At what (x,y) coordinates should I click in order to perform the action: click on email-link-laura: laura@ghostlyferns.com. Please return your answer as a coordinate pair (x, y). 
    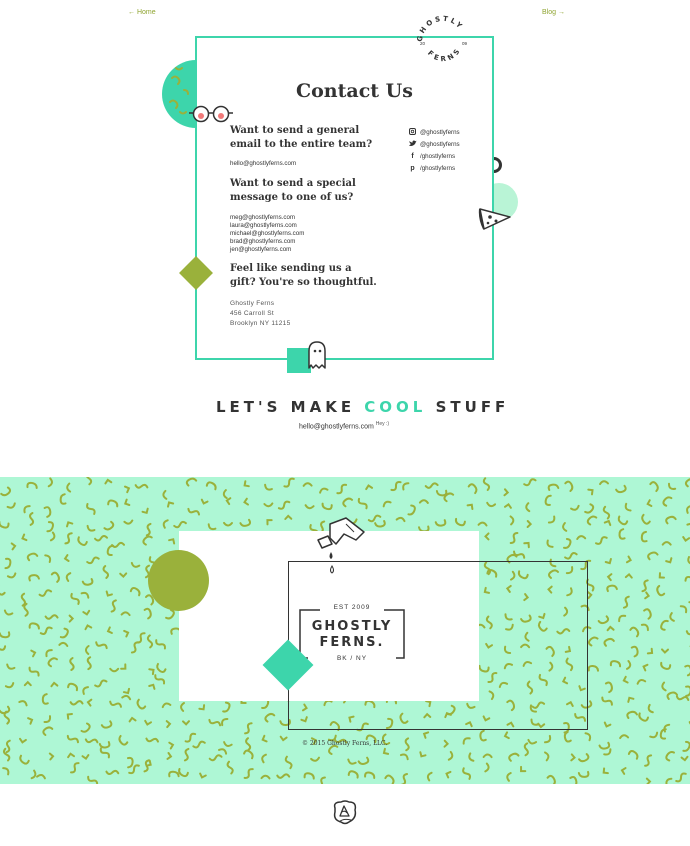
    Looking at the image, I should click on (263, 226).